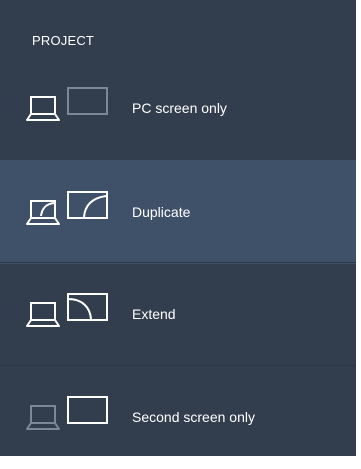 The image size is (361, 469). I want to click on second-screen-only-icon, so click(67, 413).